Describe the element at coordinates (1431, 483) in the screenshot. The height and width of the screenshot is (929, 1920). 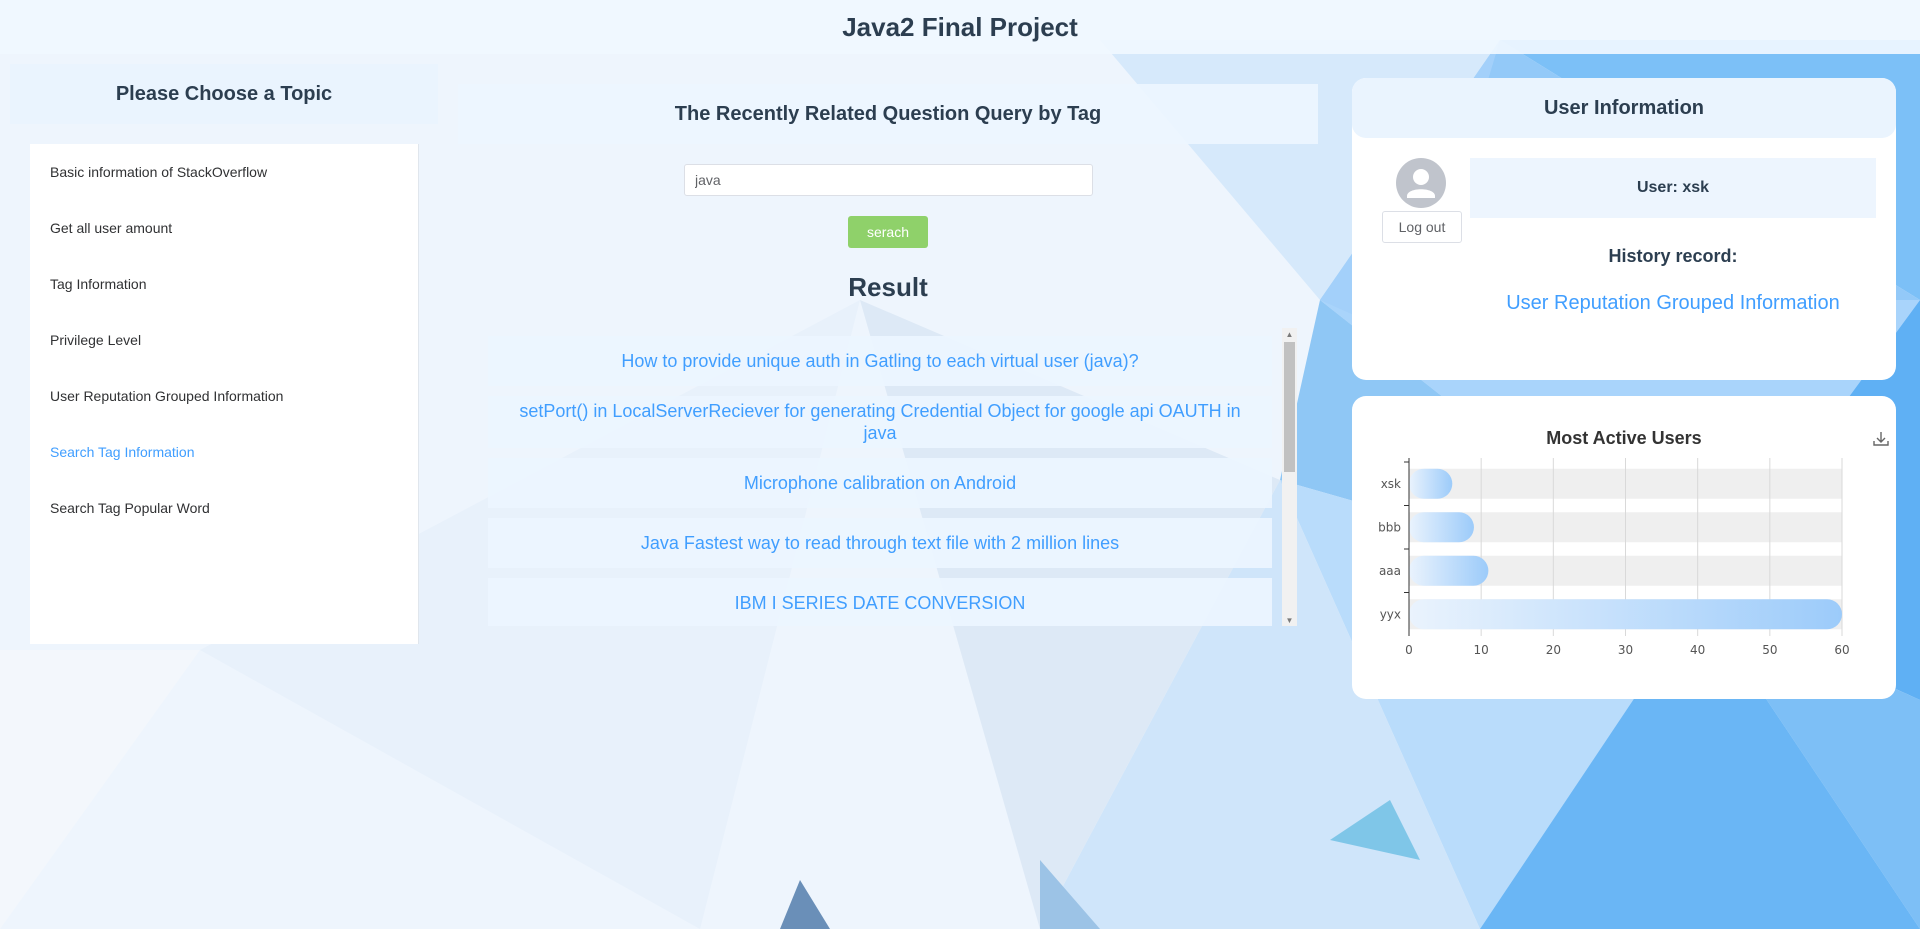
I see `bar-xsk` at that location.